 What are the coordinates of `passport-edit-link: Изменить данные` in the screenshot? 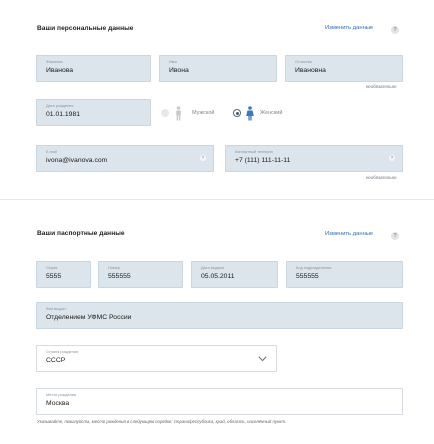 It's located at (349, 234).